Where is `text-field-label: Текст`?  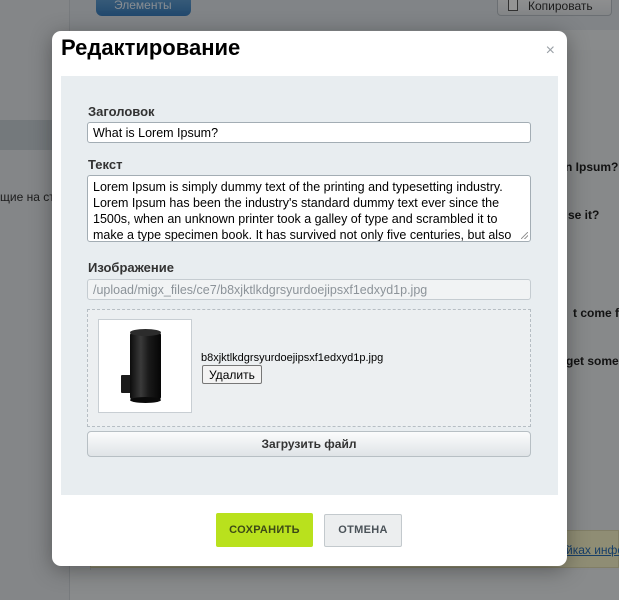
text-field-label: Текст is located at coordinates (105, 164).